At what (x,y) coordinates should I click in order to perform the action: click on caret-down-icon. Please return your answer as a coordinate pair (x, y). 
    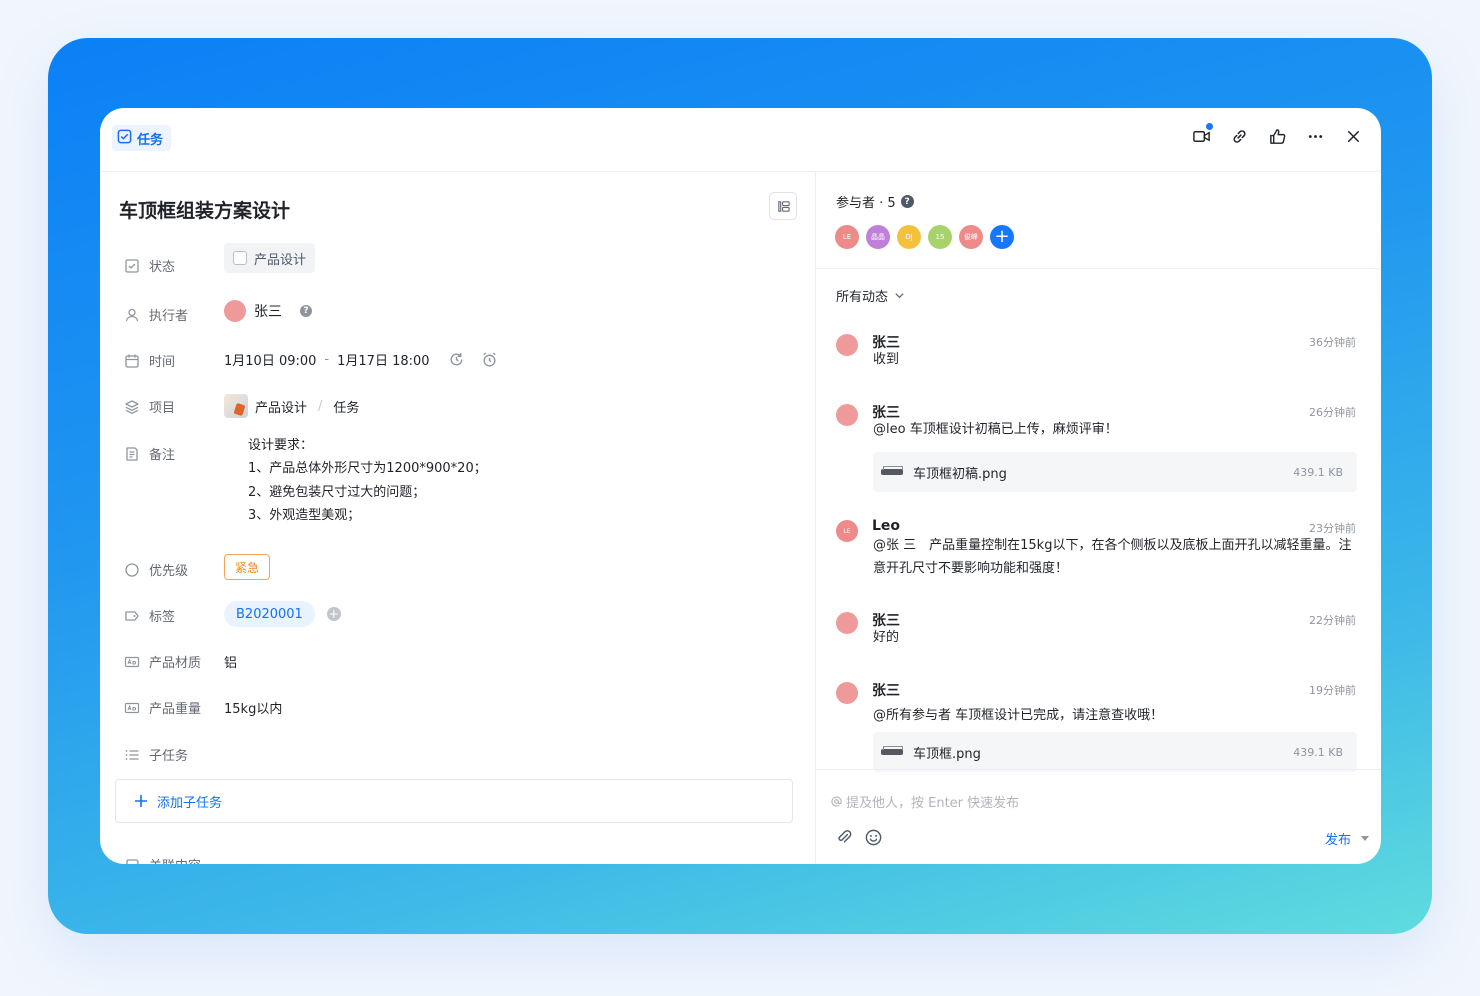
    Looking at the image, I should click on (1365, 838).